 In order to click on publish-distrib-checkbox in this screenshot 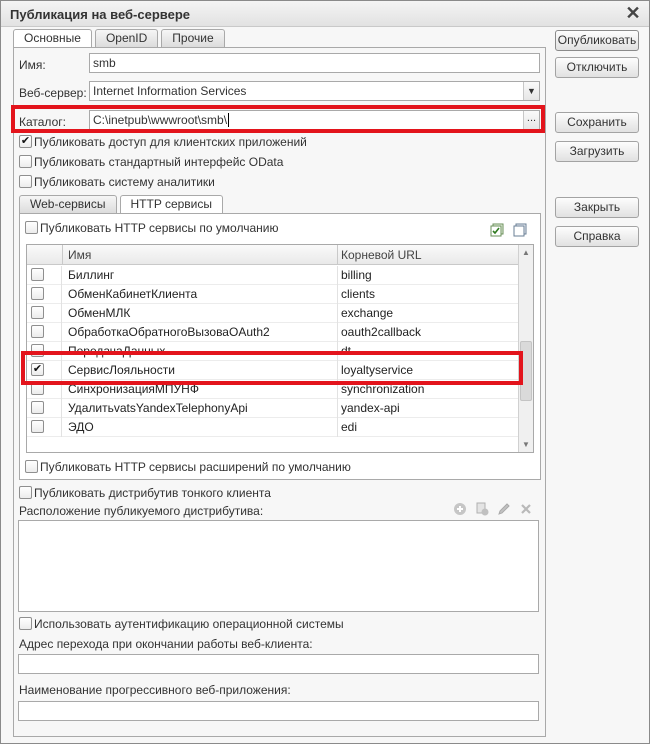, I will do `click(25, 492)`.